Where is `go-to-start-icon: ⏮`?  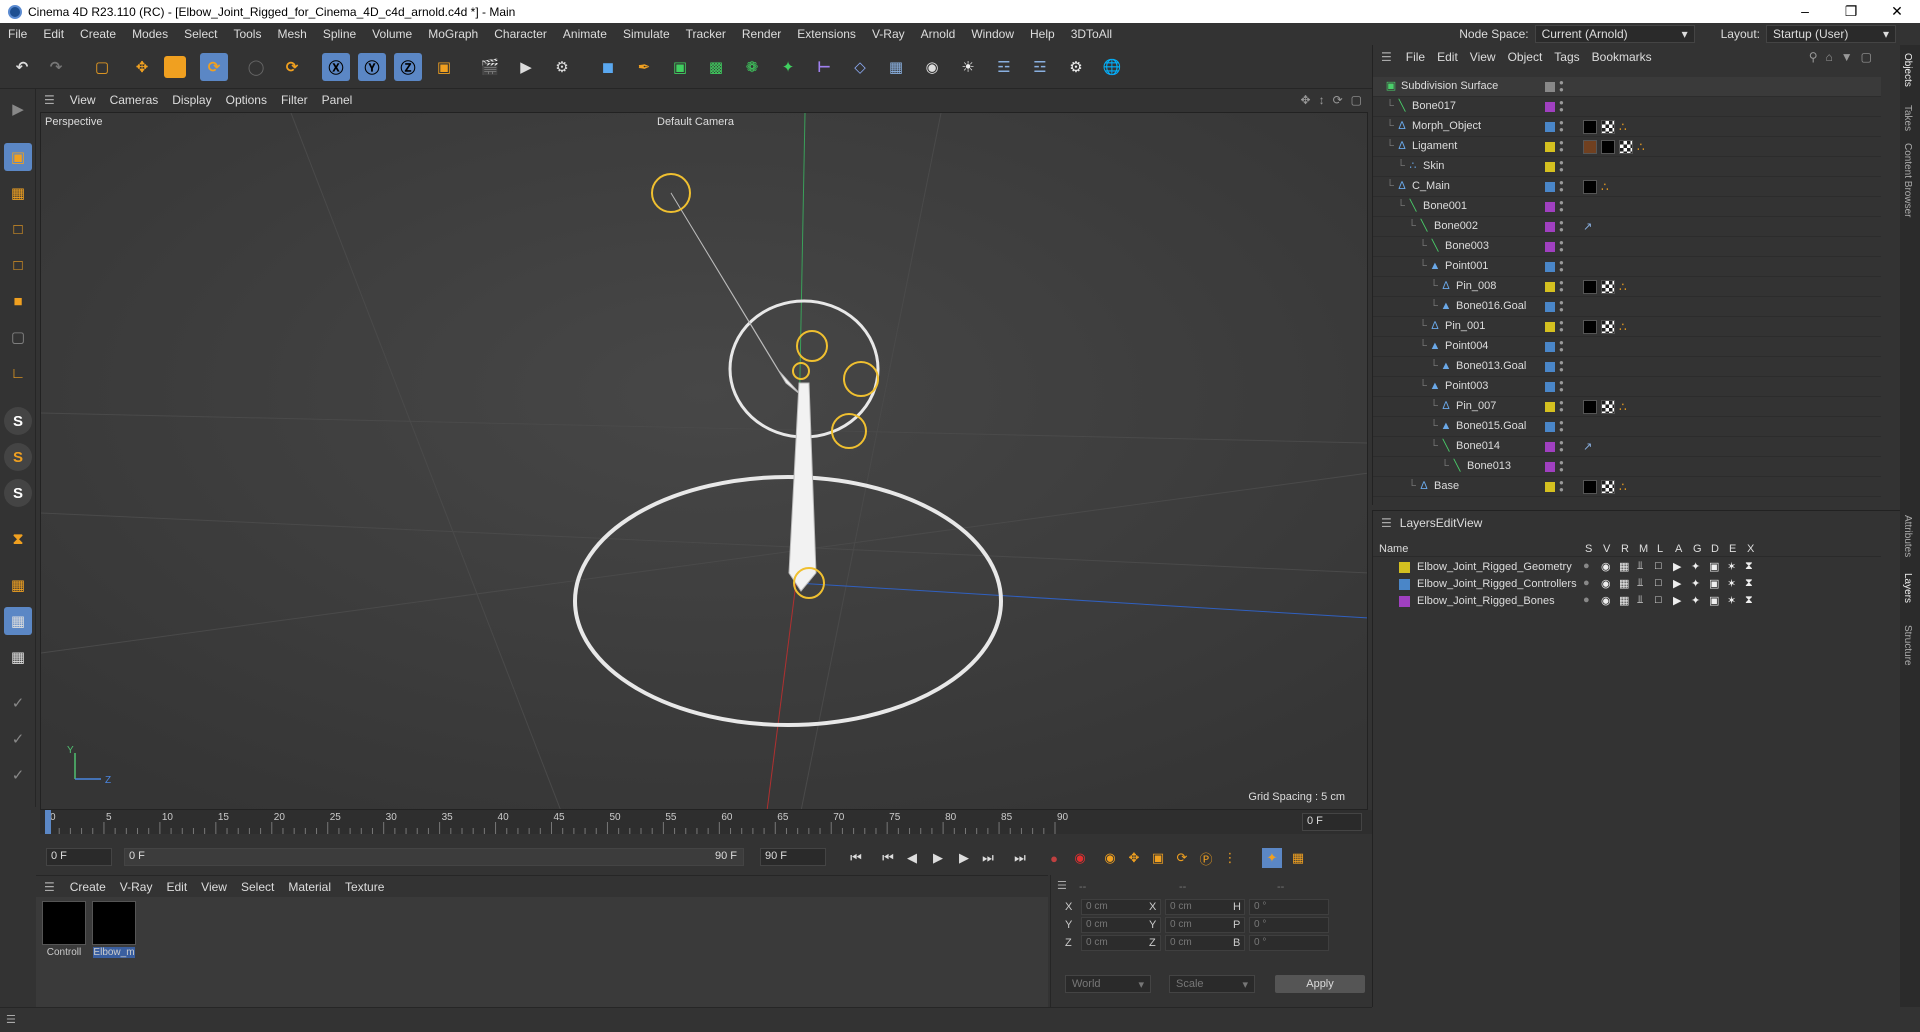 go-to-start-icon: ⏮ is located at coordinates (856, 858).